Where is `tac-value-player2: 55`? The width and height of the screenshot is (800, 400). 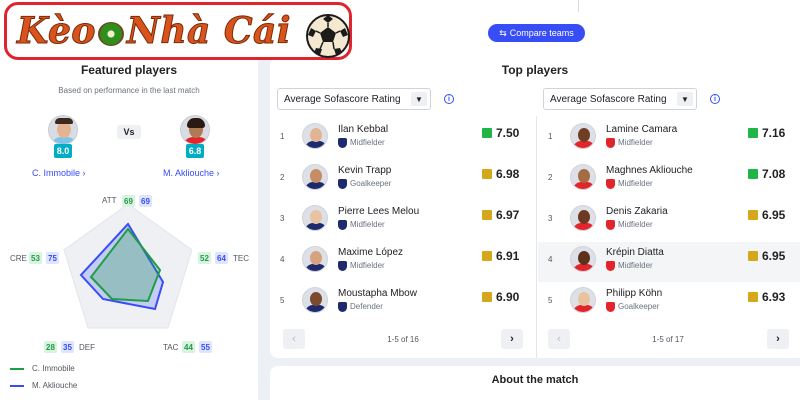 tac-value-player2: 55 is located at coordinates (205, 347).